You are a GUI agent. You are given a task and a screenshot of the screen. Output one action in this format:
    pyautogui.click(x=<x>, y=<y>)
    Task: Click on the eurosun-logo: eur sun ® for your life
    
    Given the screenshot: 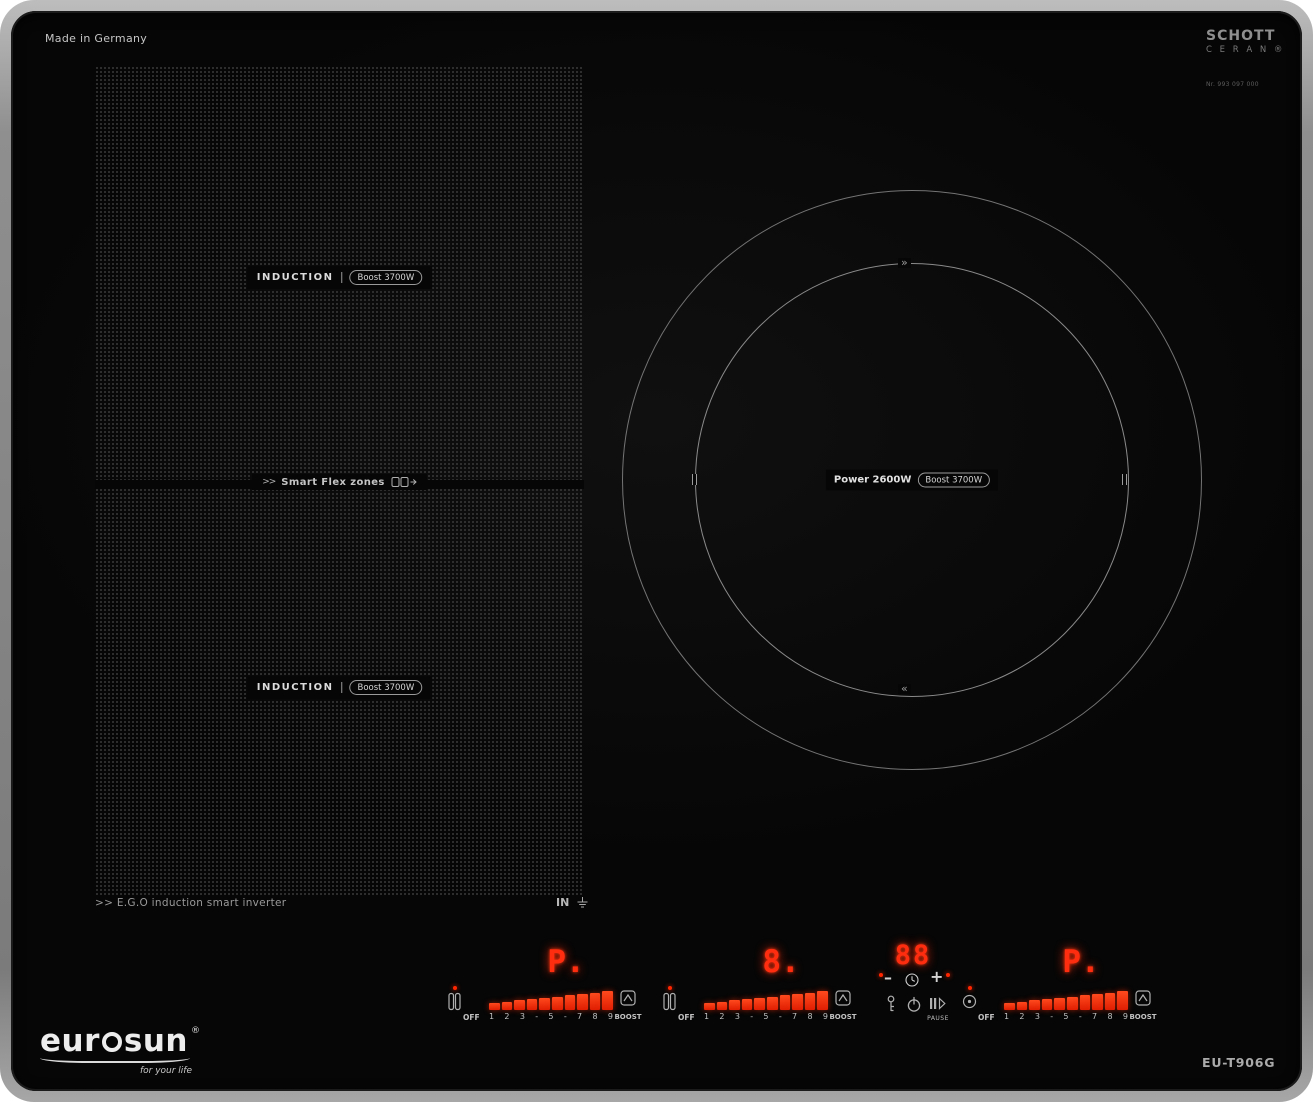 What is the action you would take?
    pyautogui.click(x=120, y=1051)
    